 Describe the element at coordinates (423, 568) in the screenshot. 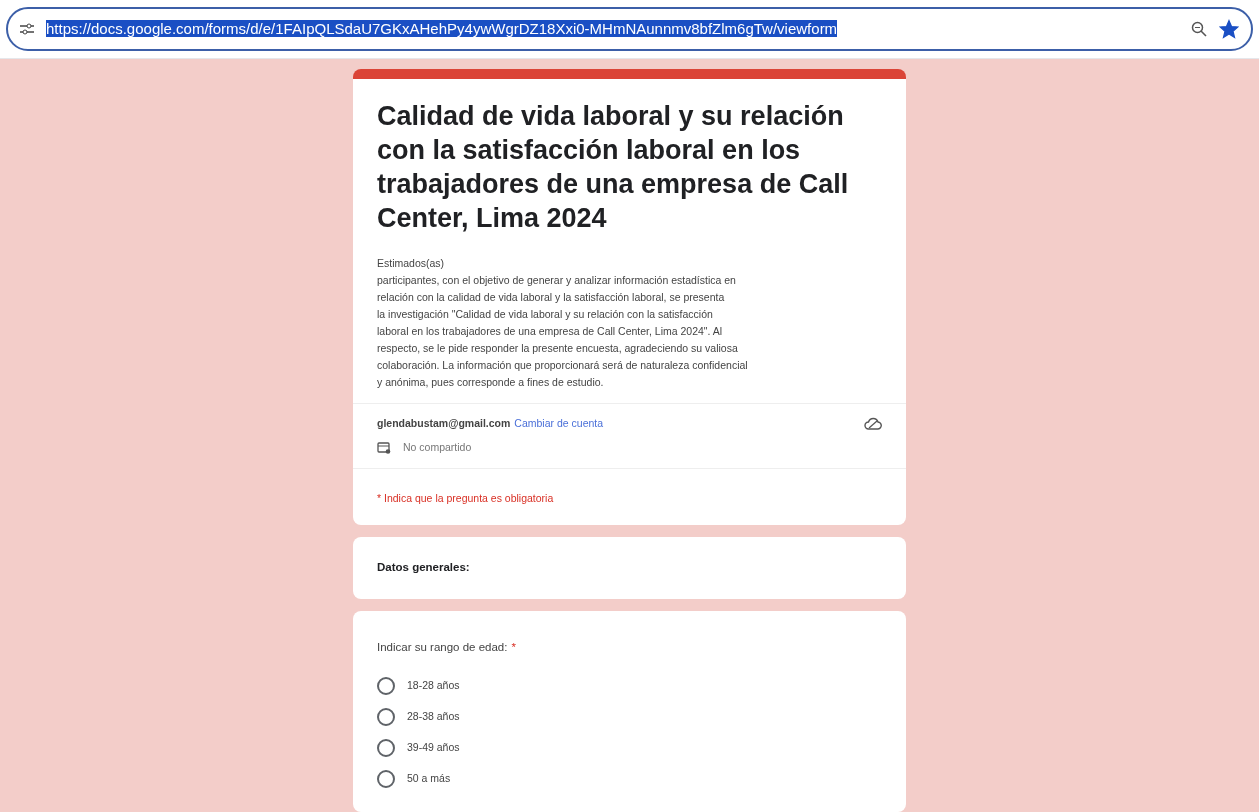

I see `section-title: Datos generales:` at that location.